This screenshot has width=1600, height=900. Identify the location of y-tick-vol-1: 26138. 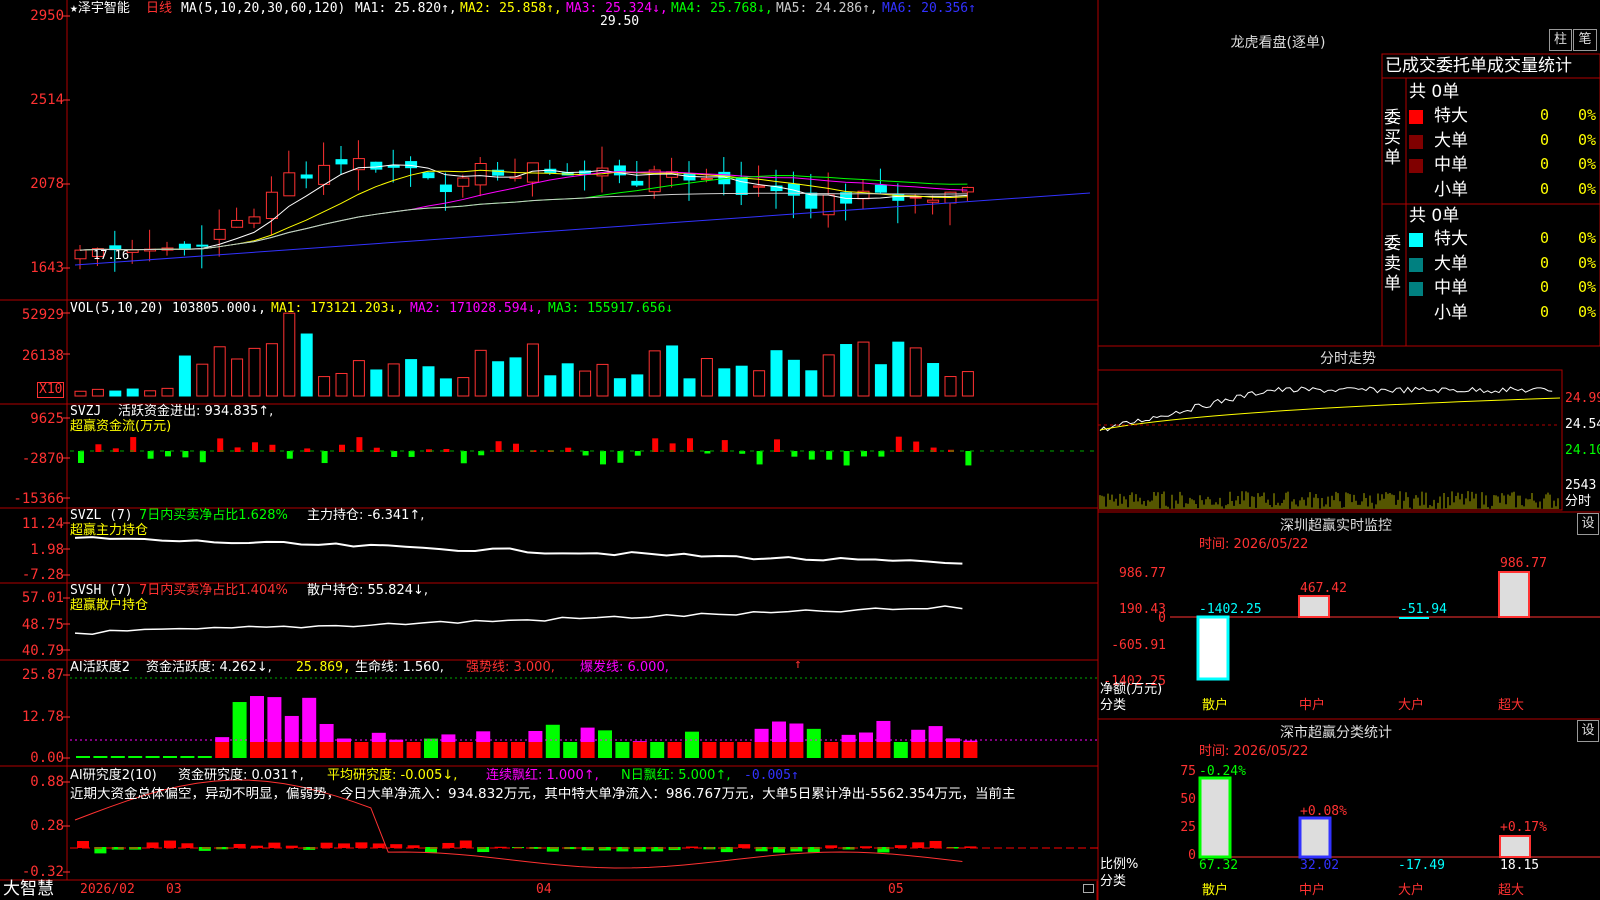
(42, 356).